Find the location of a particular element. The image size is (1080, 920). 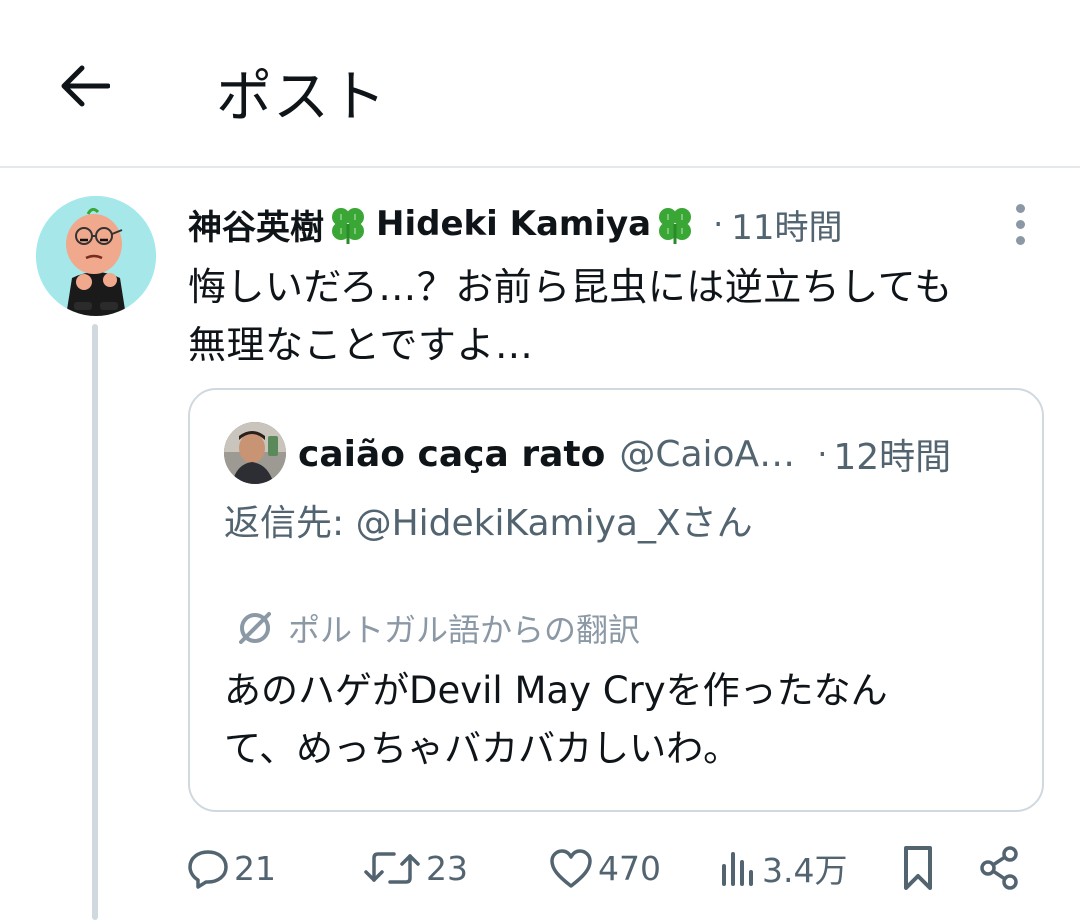

views-icon is located at coordinates (737, 869).